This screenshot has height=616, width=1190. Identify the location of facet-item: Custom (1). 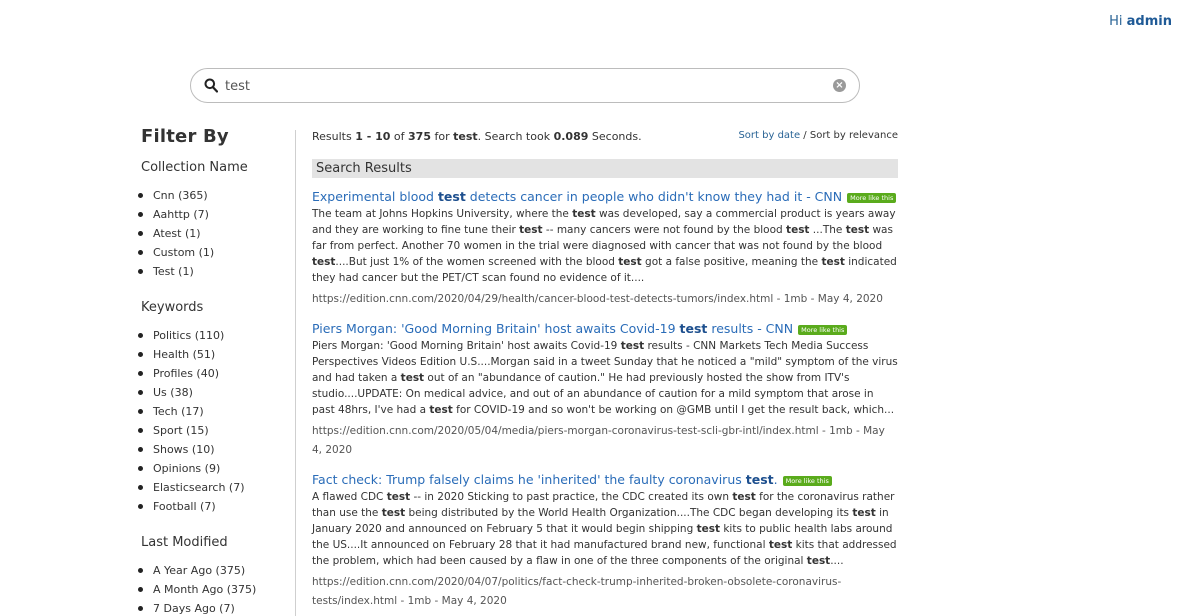
(209, 255).